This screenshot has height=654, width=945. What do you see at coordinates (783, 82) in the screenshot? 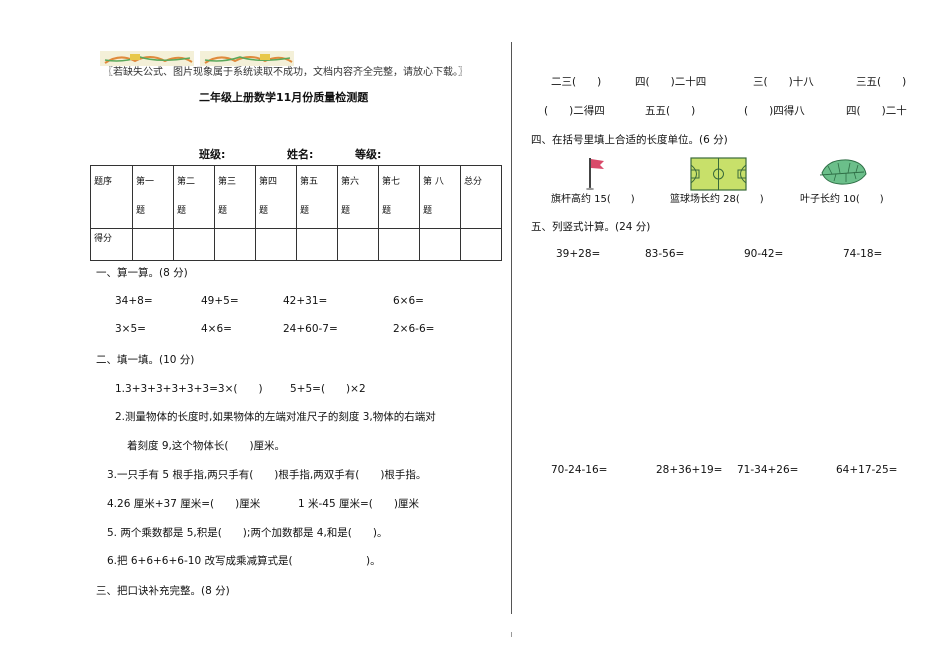
I see `rhyme-item: 三( )十八` at bounding box center [783, 82].